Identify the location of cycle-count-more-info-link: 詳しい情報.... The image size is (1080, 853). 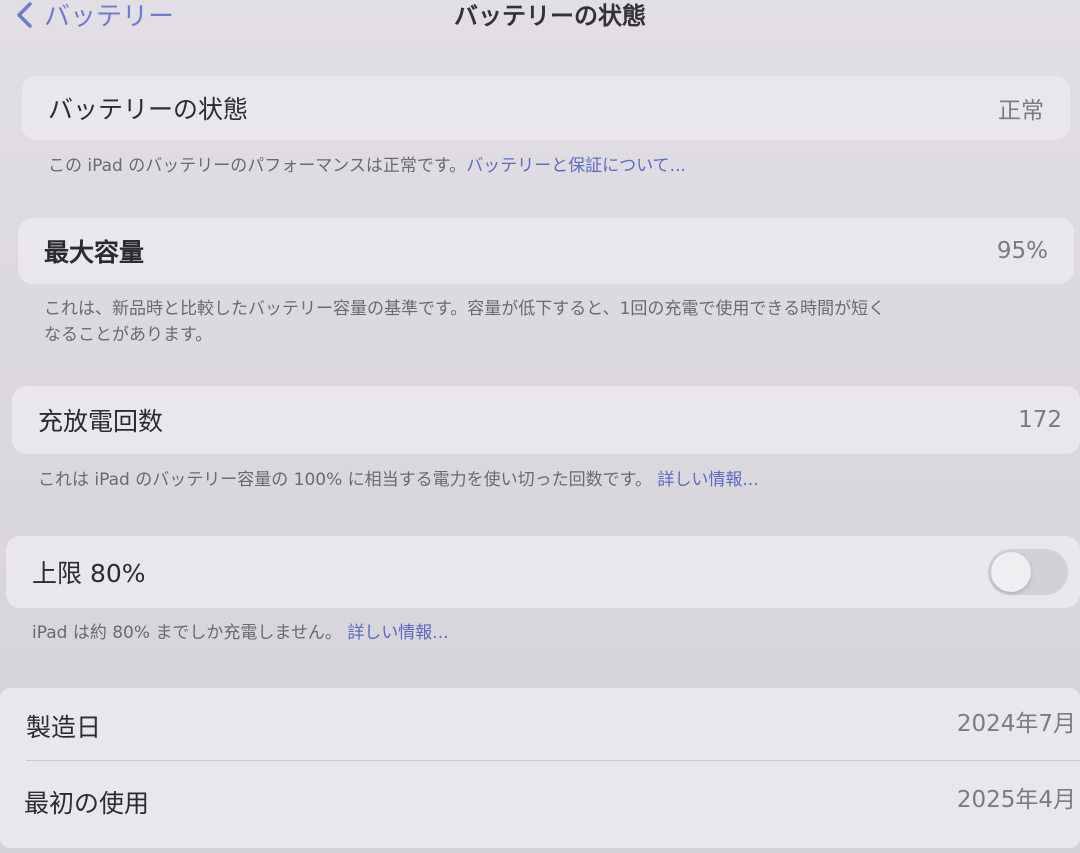
(707, 480).